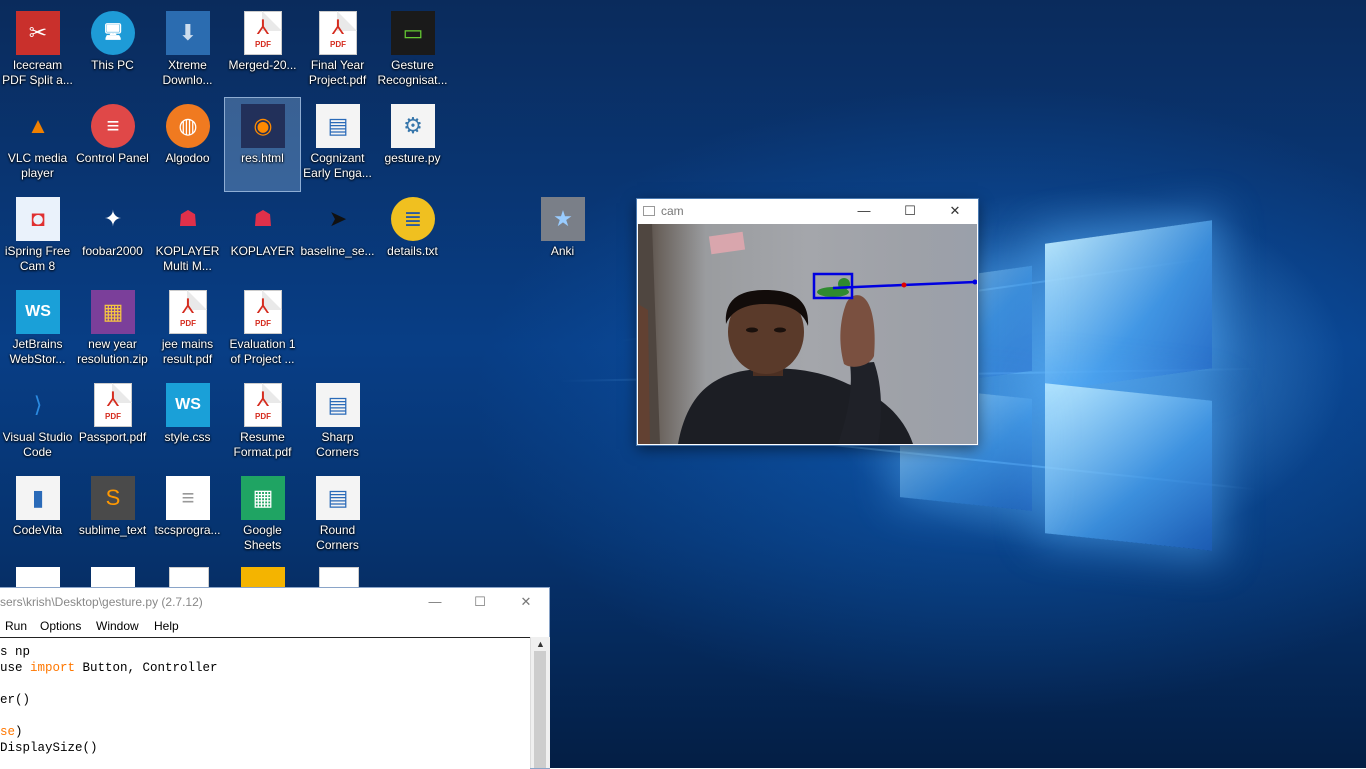 This screenshot has width=1366, height=769. I want to click on desktop-icon: ⟩ Visual Studio Code, so click(37, 423).